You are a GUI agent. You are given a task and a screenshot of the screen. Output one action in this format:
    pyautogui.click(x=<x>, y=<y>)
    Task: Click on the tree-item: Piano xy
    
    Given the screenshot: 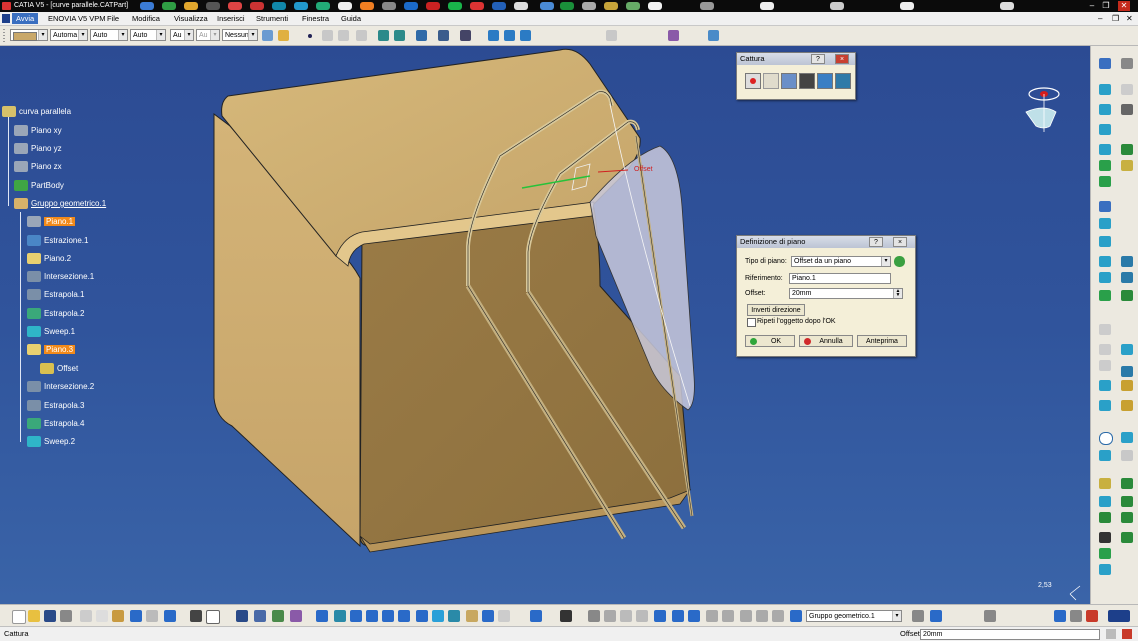 What is the action you would take?
    pyautogui.click(x=38, y=131)
    